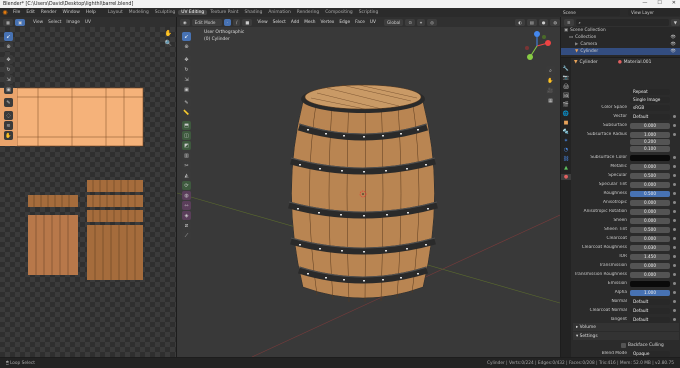 The width and height of the screenshot is (680, 368). I want to click on transmission-field: 0.000, so click(650, 265).